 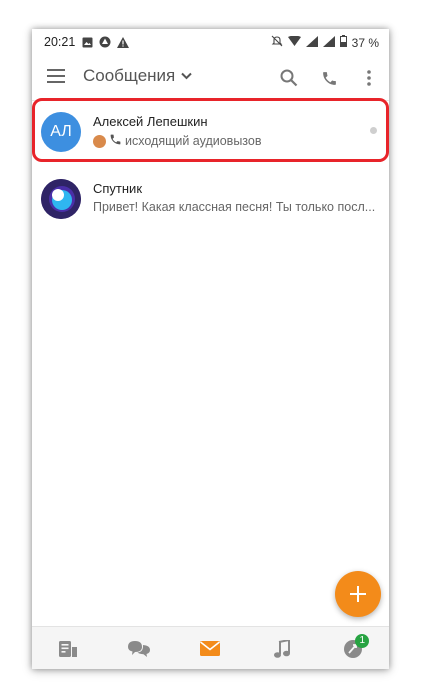 What do you see at coordinates (193, 141) in the screenshot?
I see `chat-message-text: исходящий аудиовызов` at bounding box center [193, 141].